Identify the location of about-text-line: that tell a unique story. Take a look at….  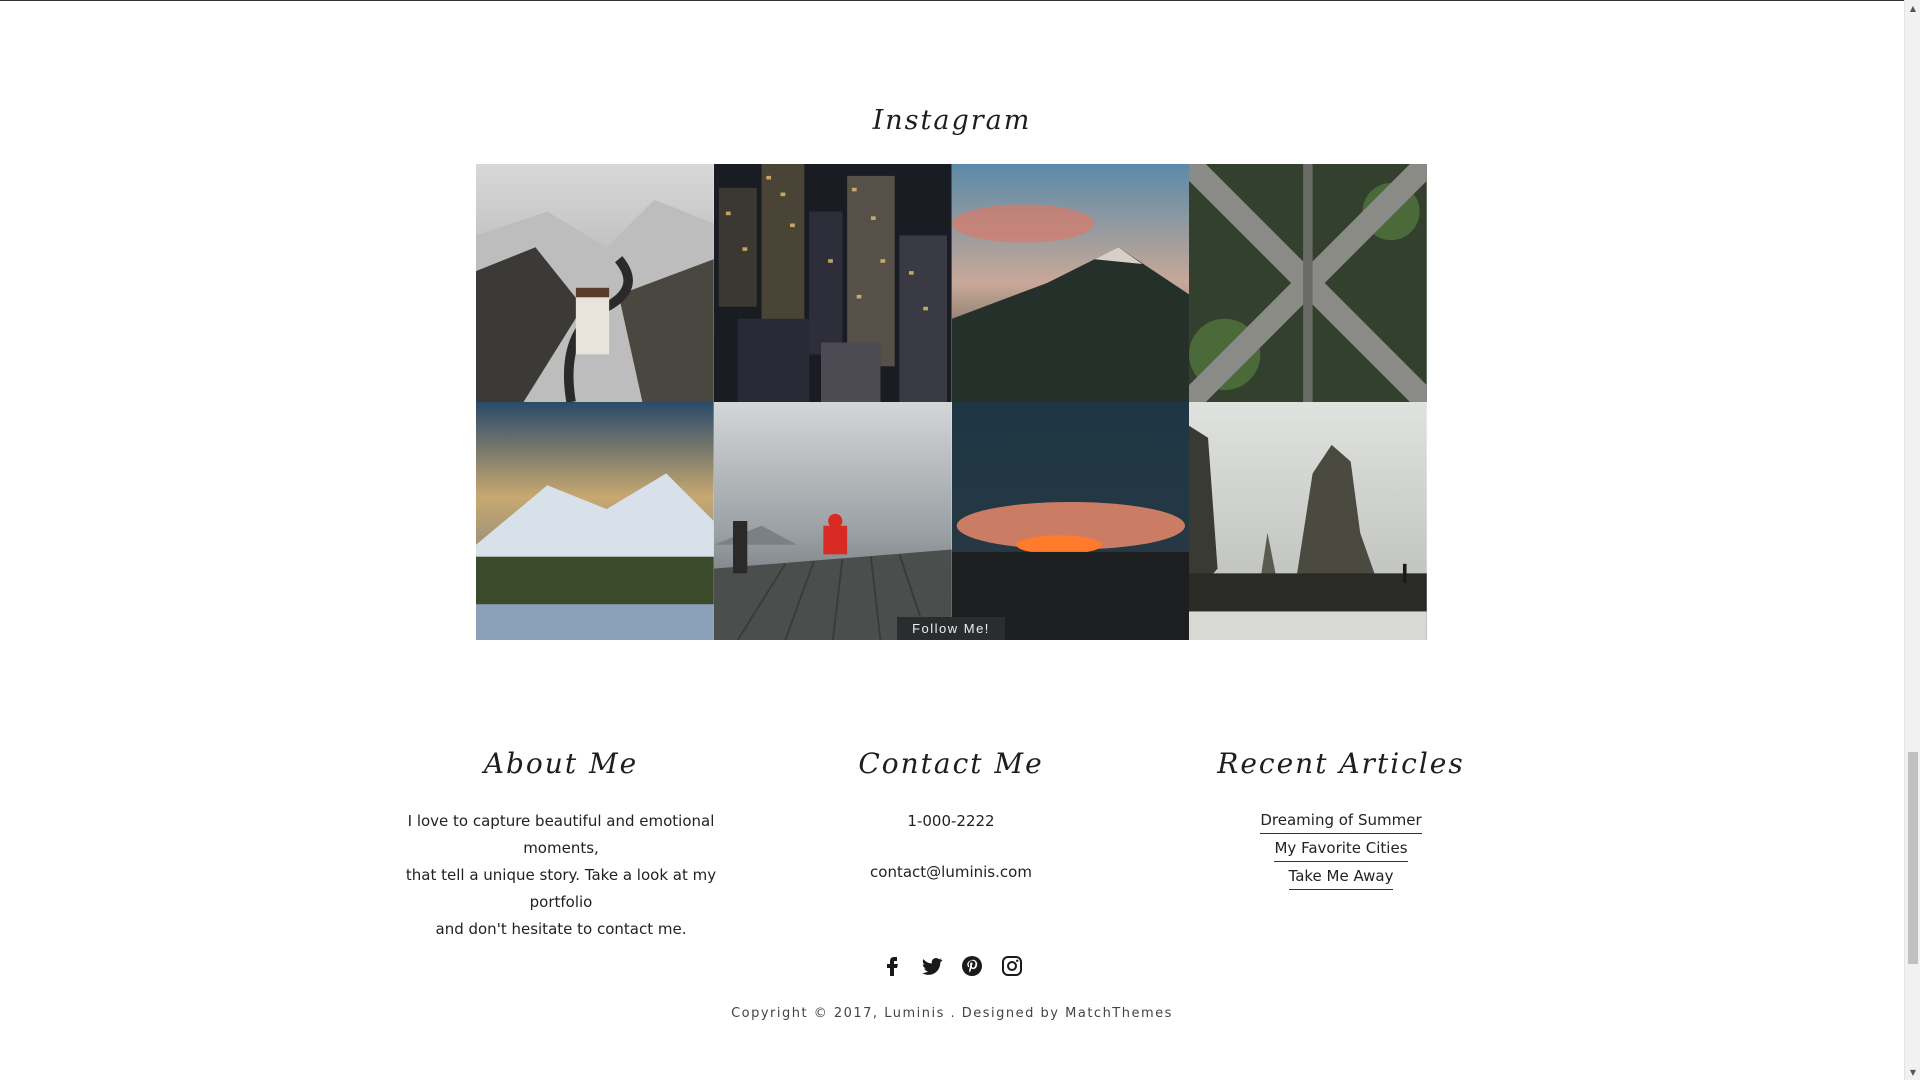
(561, 888).